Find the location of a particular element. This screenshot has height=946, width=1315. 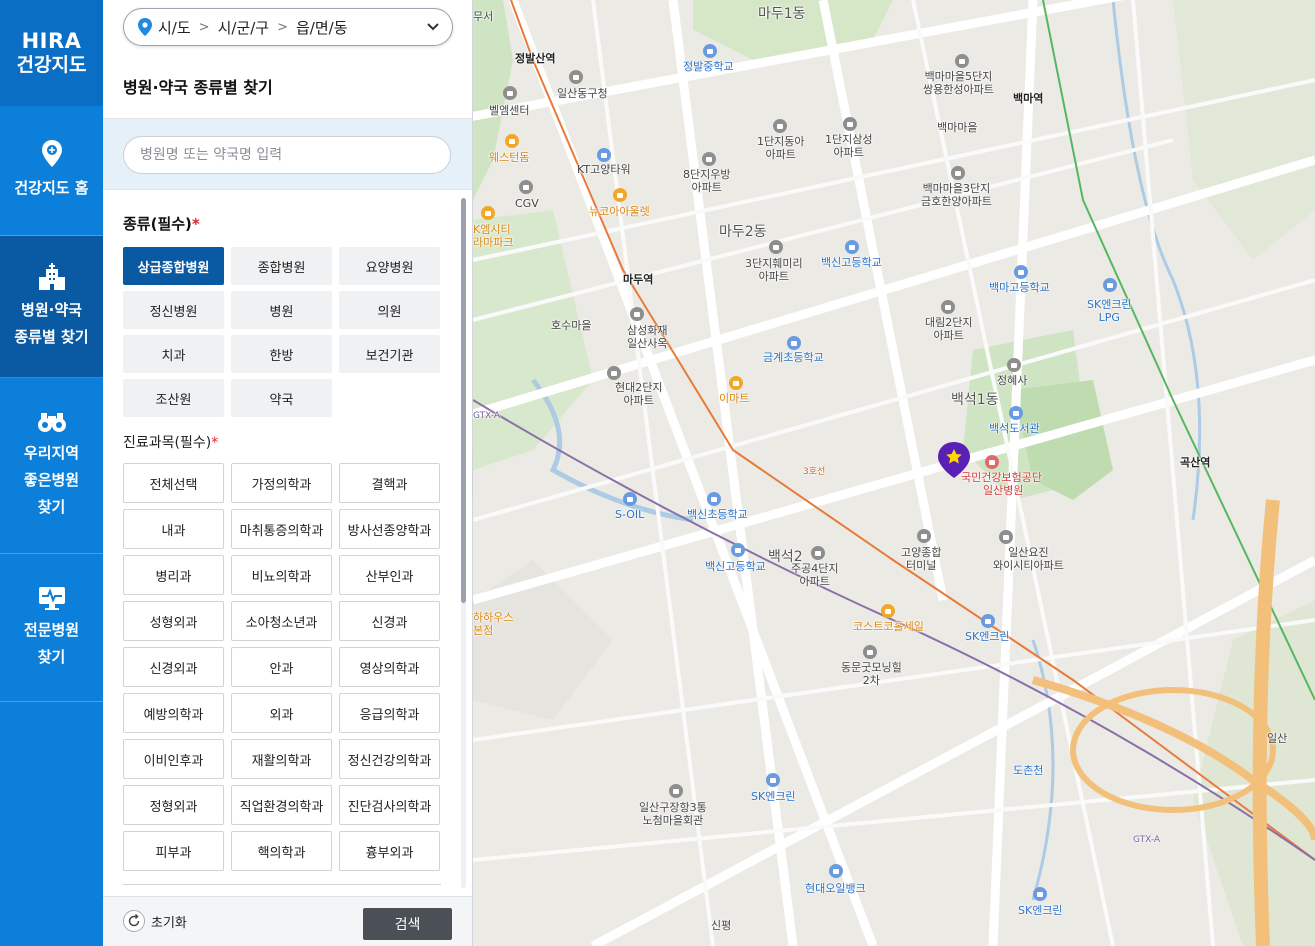

nav-item-home: 건강지도 홈 is located at coordinates (51, 171).